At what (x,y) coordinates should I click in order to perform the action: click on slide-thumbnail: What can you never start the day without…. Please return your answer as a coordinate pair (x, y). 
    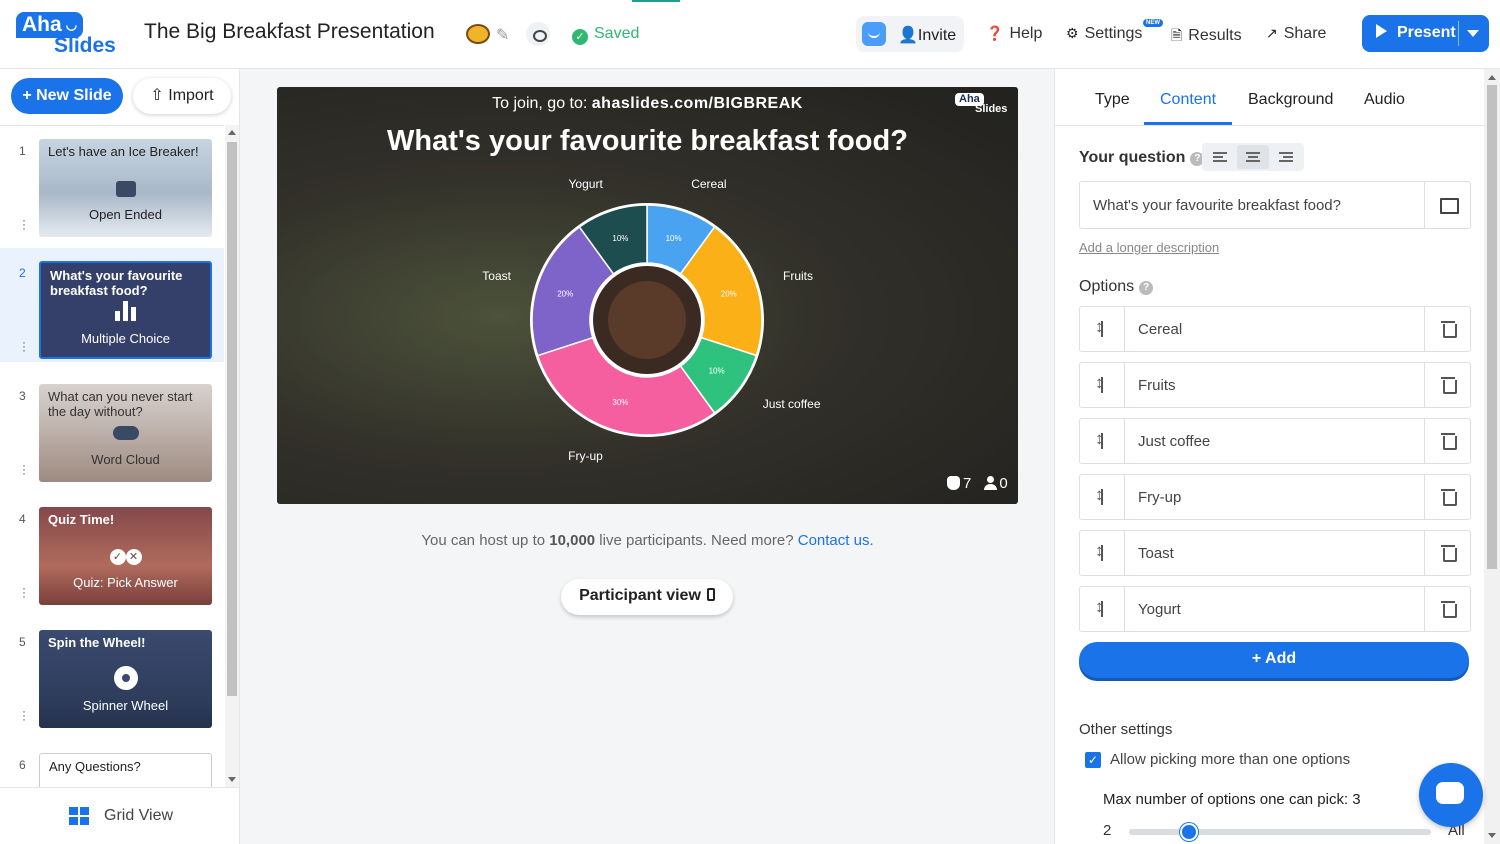
    Looking at the image, I should click on (125, 433).